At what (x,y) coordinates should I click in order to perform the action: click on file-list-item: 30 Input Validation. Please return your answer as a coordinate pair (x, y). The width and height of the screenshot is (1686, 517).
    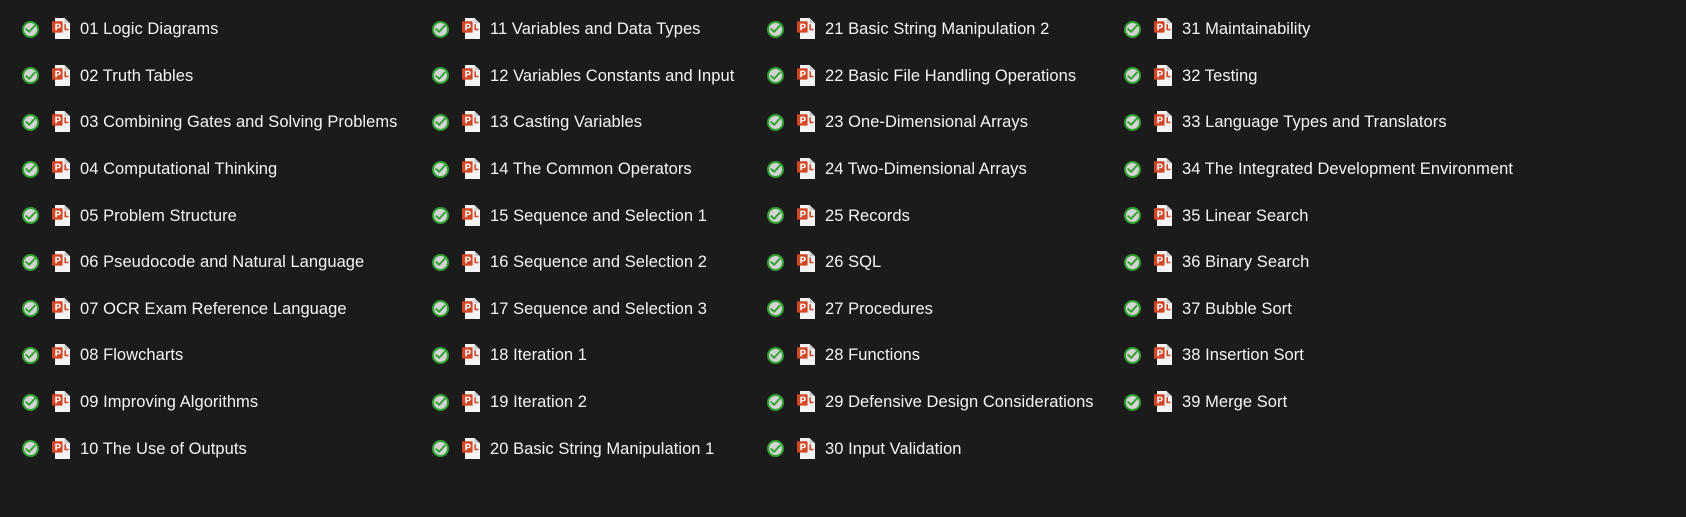
    Looking at the image, I should click on (977, 448).